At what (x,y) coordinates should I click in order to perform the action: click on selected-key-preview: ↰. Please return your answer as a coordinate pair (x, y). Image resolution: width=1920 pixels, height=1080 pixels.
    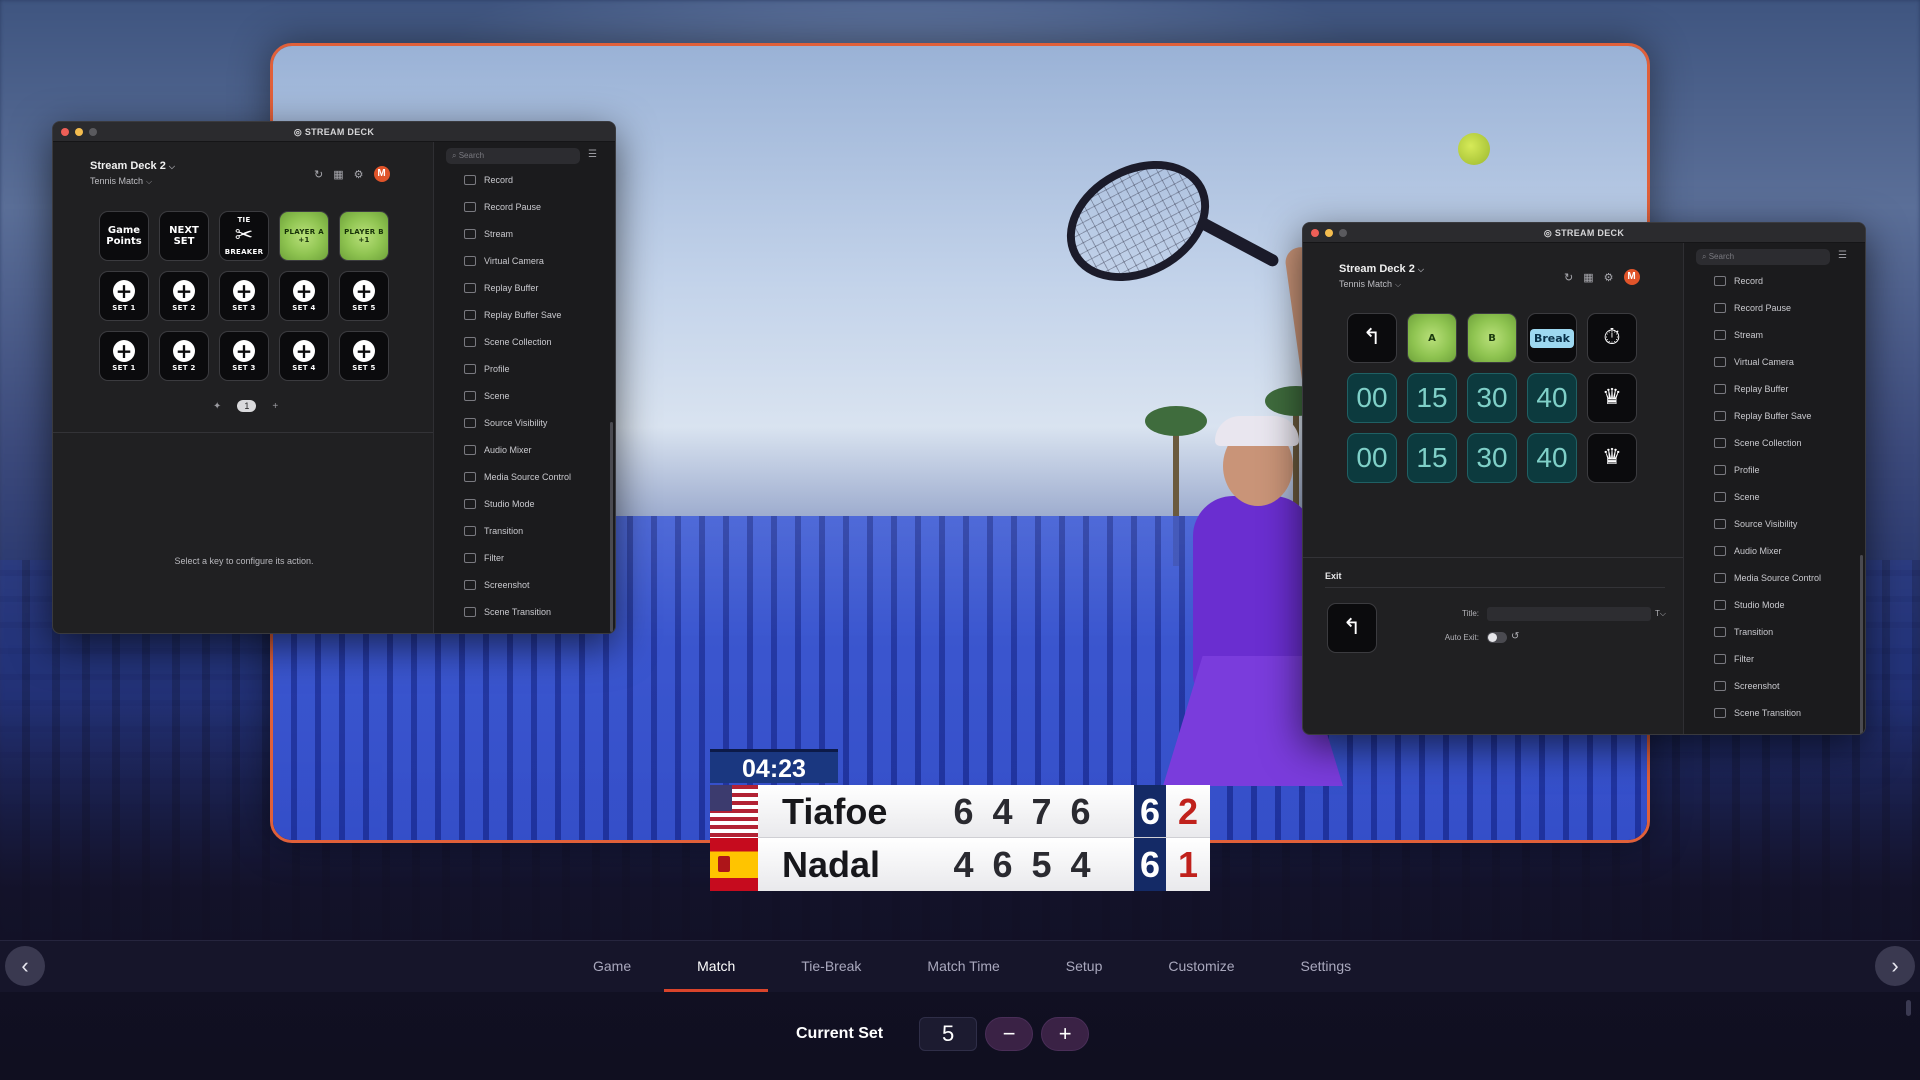
    Looking at the image, I should click on (1352, 628).